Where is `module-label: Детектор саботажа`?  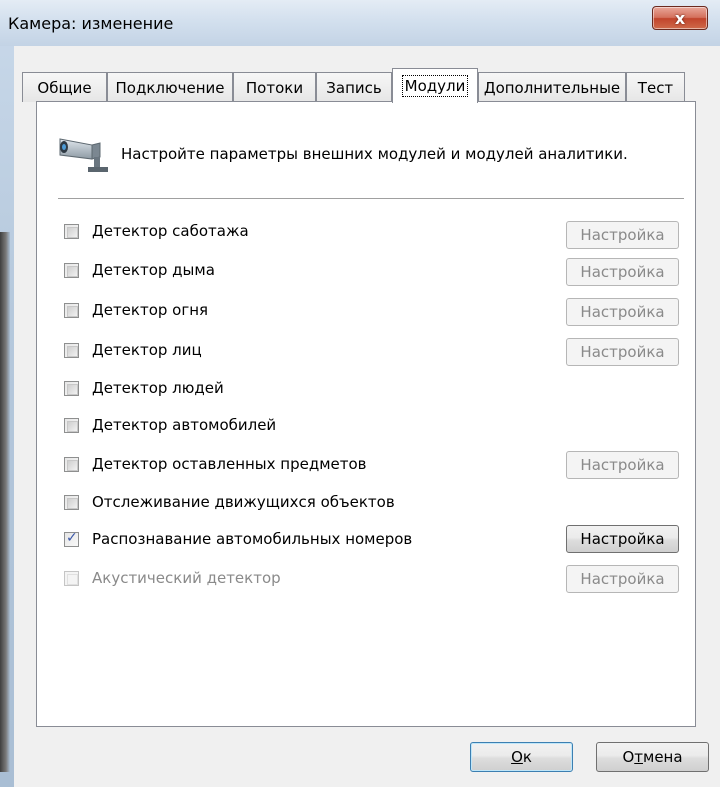 module-label: Детектор саботажа is located at coordinates (170, 231).